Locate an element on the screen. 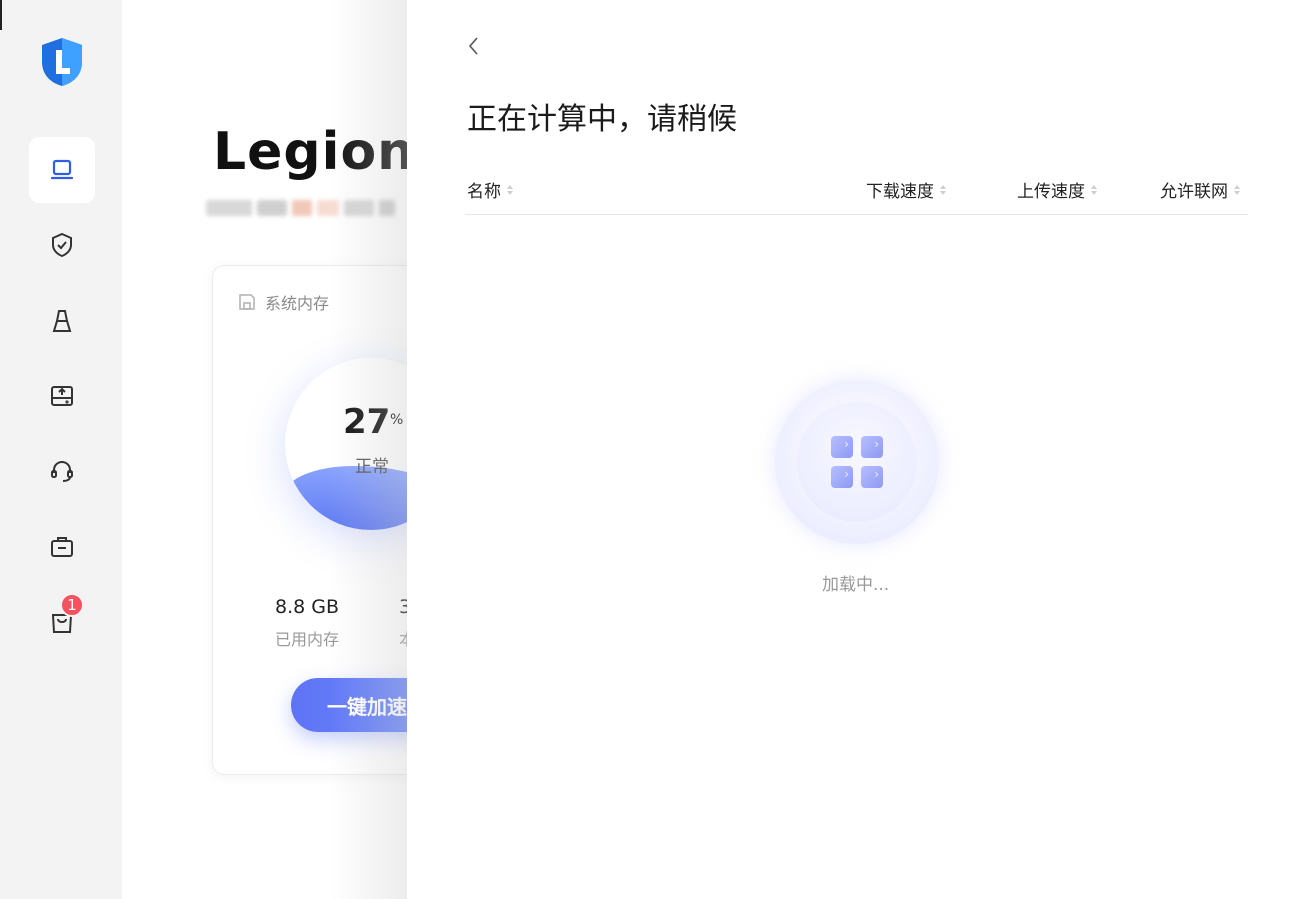  memory-icon is located at coordinates (247, 302).